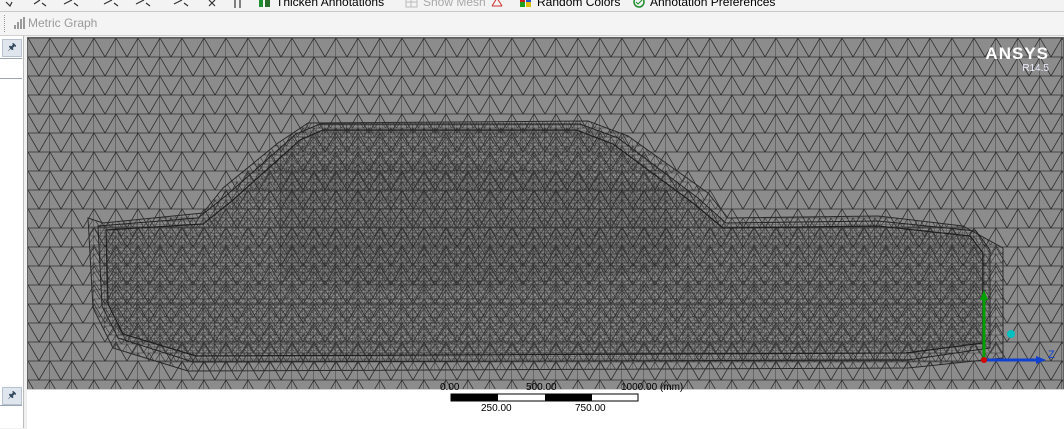 The image size is (1064, 429). Describe the element at coordinates (984, 360) in the screenshot. I see `triad-origin` at that location.